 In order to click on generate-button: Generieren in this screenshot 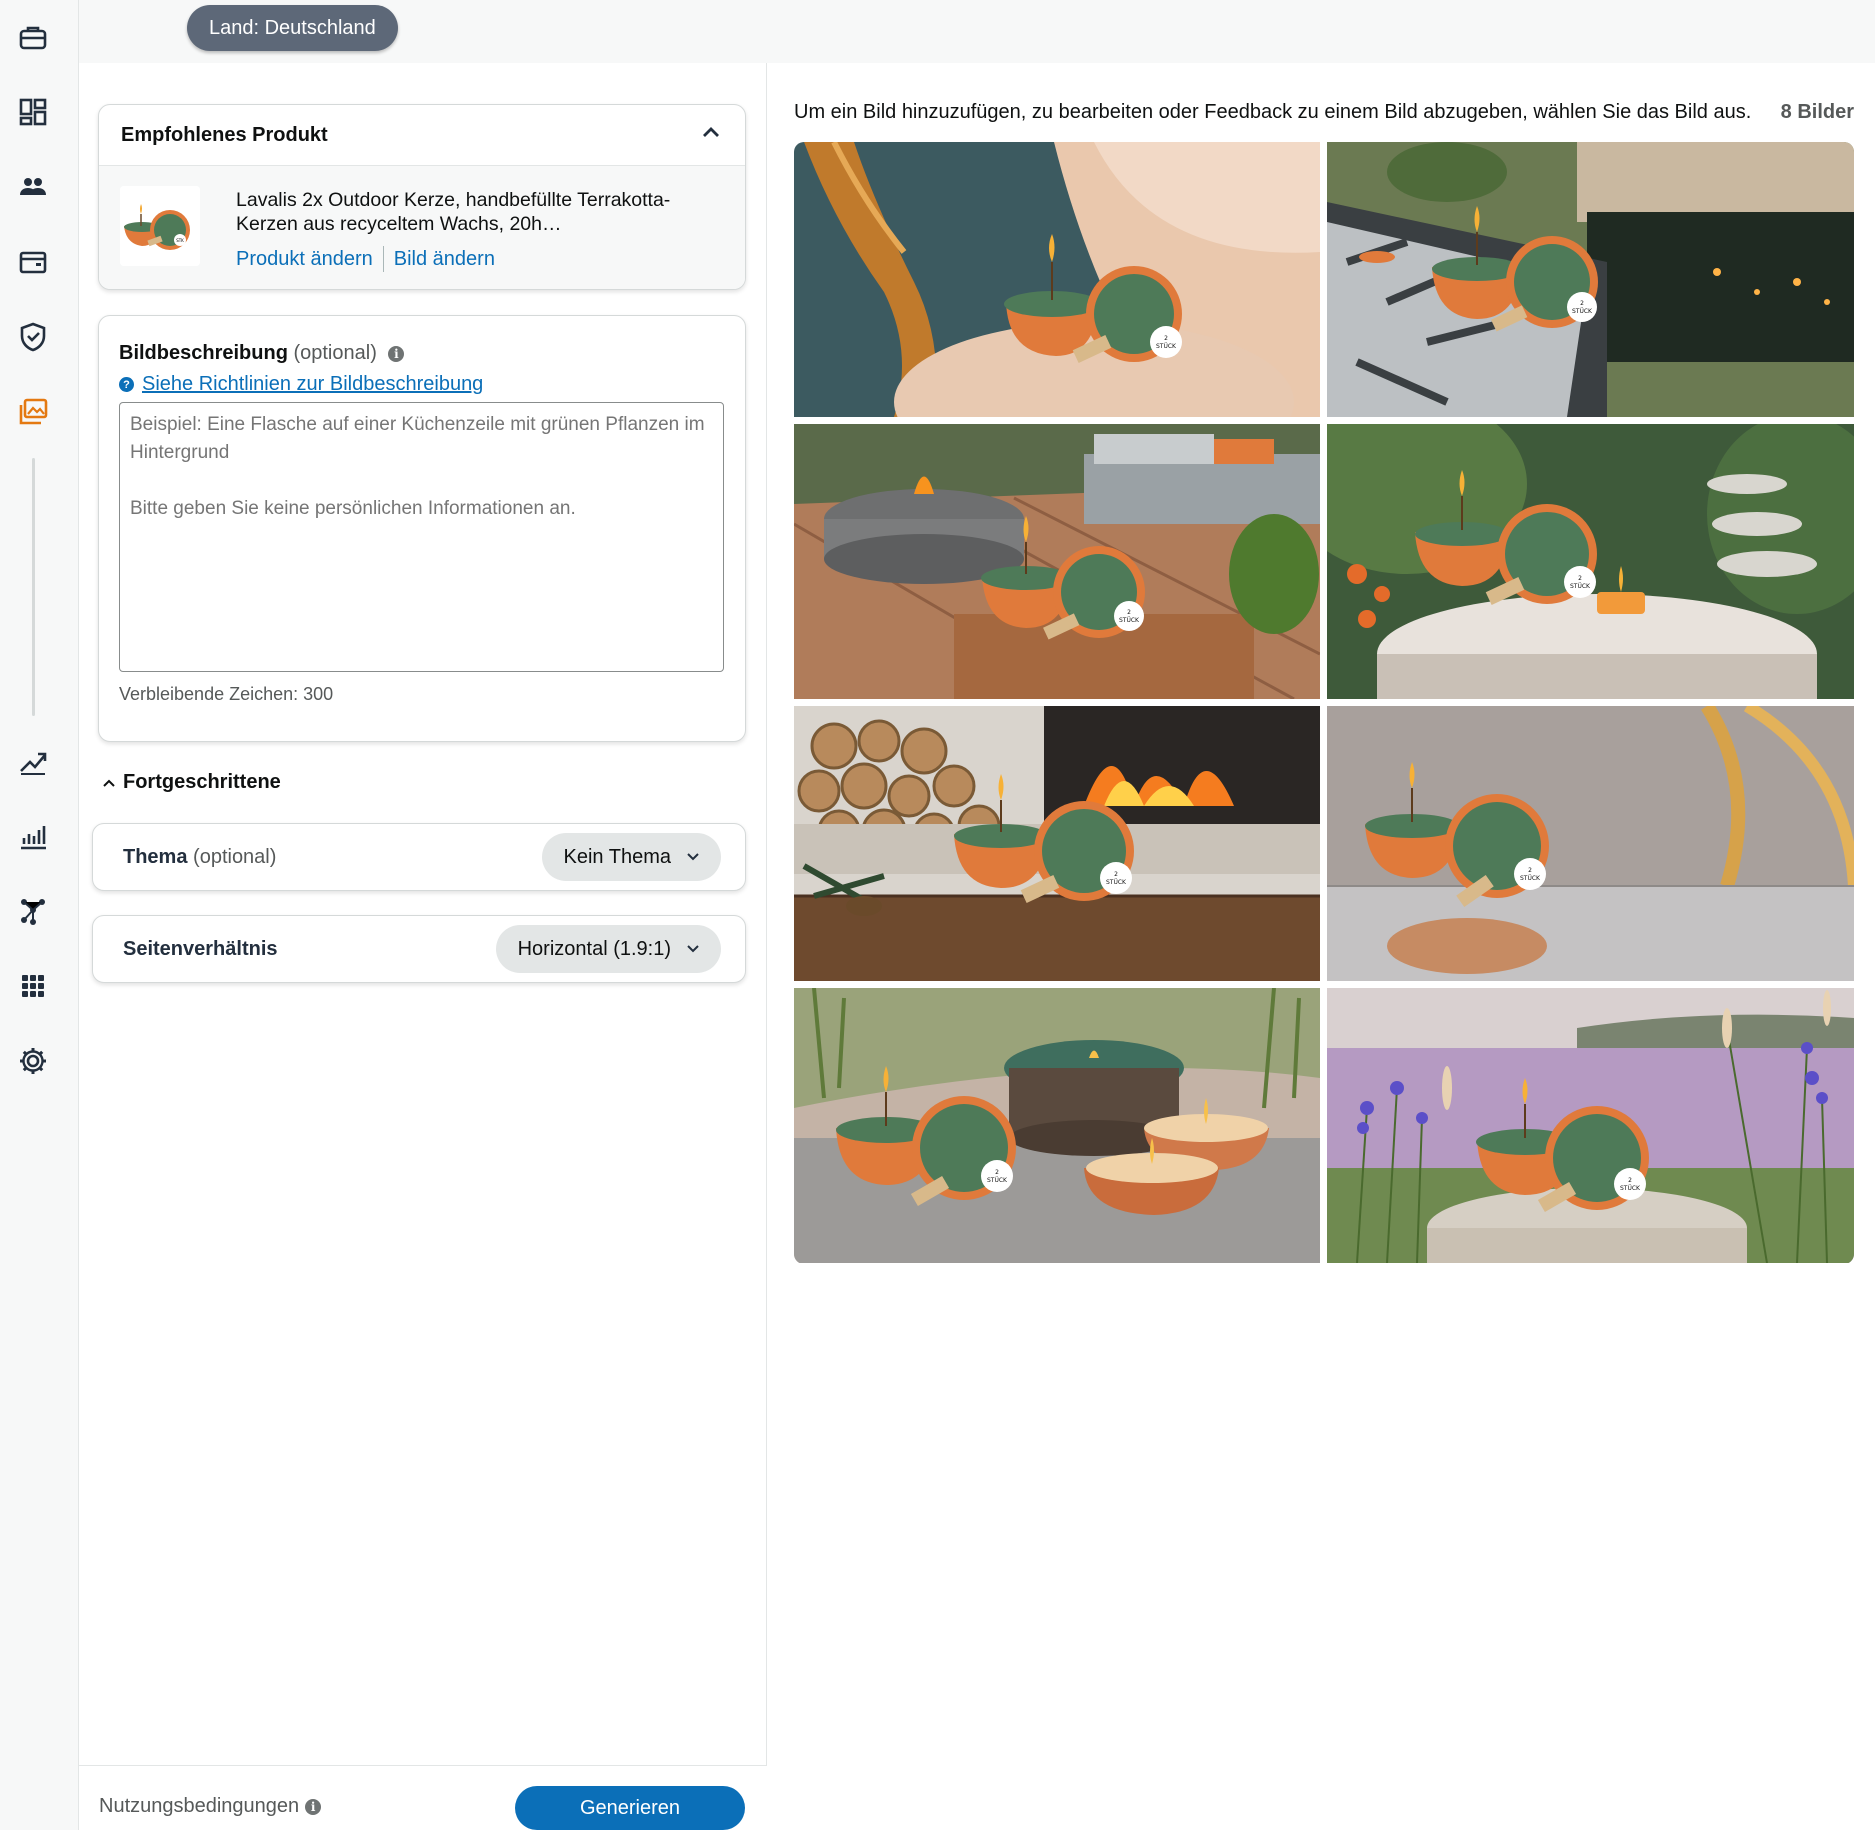, I will do `click(630, 1808)`.